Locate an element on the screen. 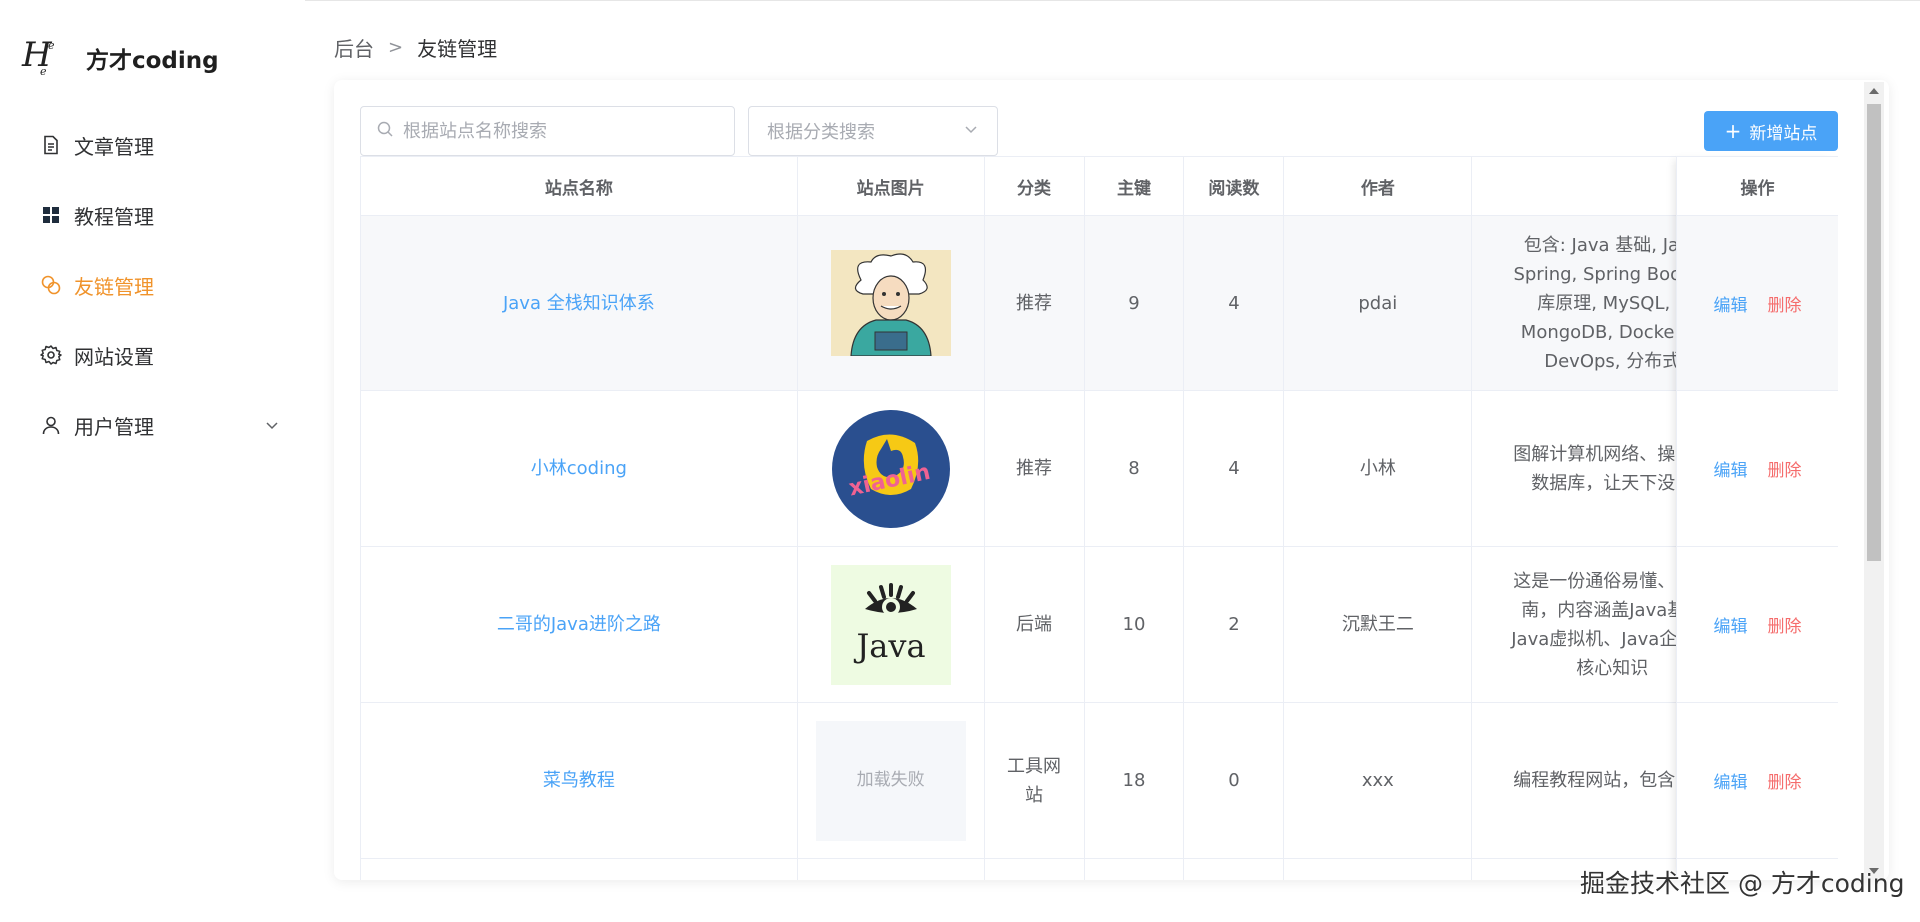  grid-icon is located at coordinates (51, 215).